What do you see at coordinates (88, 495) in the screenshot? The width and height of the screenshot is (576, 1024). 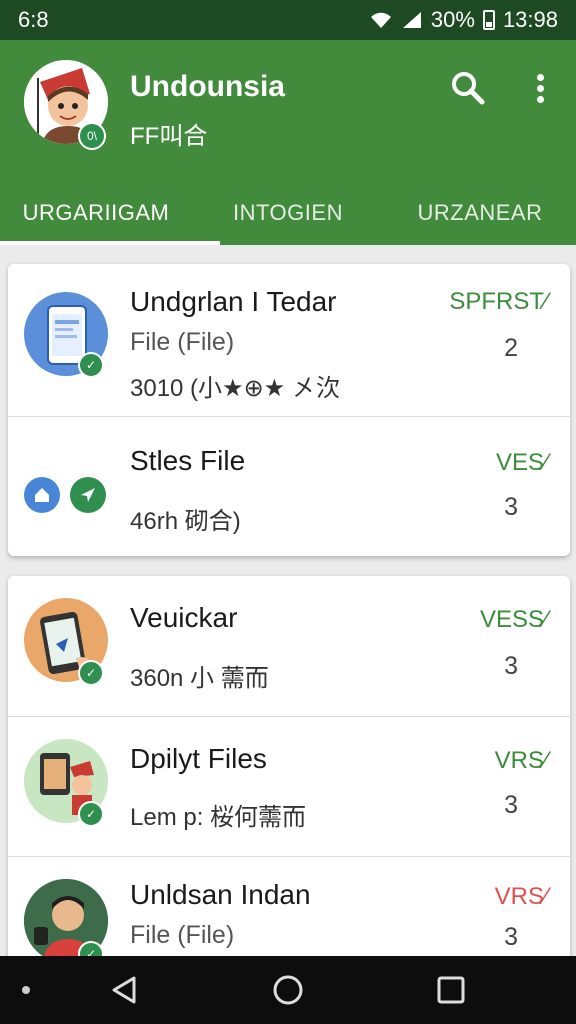 I see `send-icon` at bounding box center [88, 495].